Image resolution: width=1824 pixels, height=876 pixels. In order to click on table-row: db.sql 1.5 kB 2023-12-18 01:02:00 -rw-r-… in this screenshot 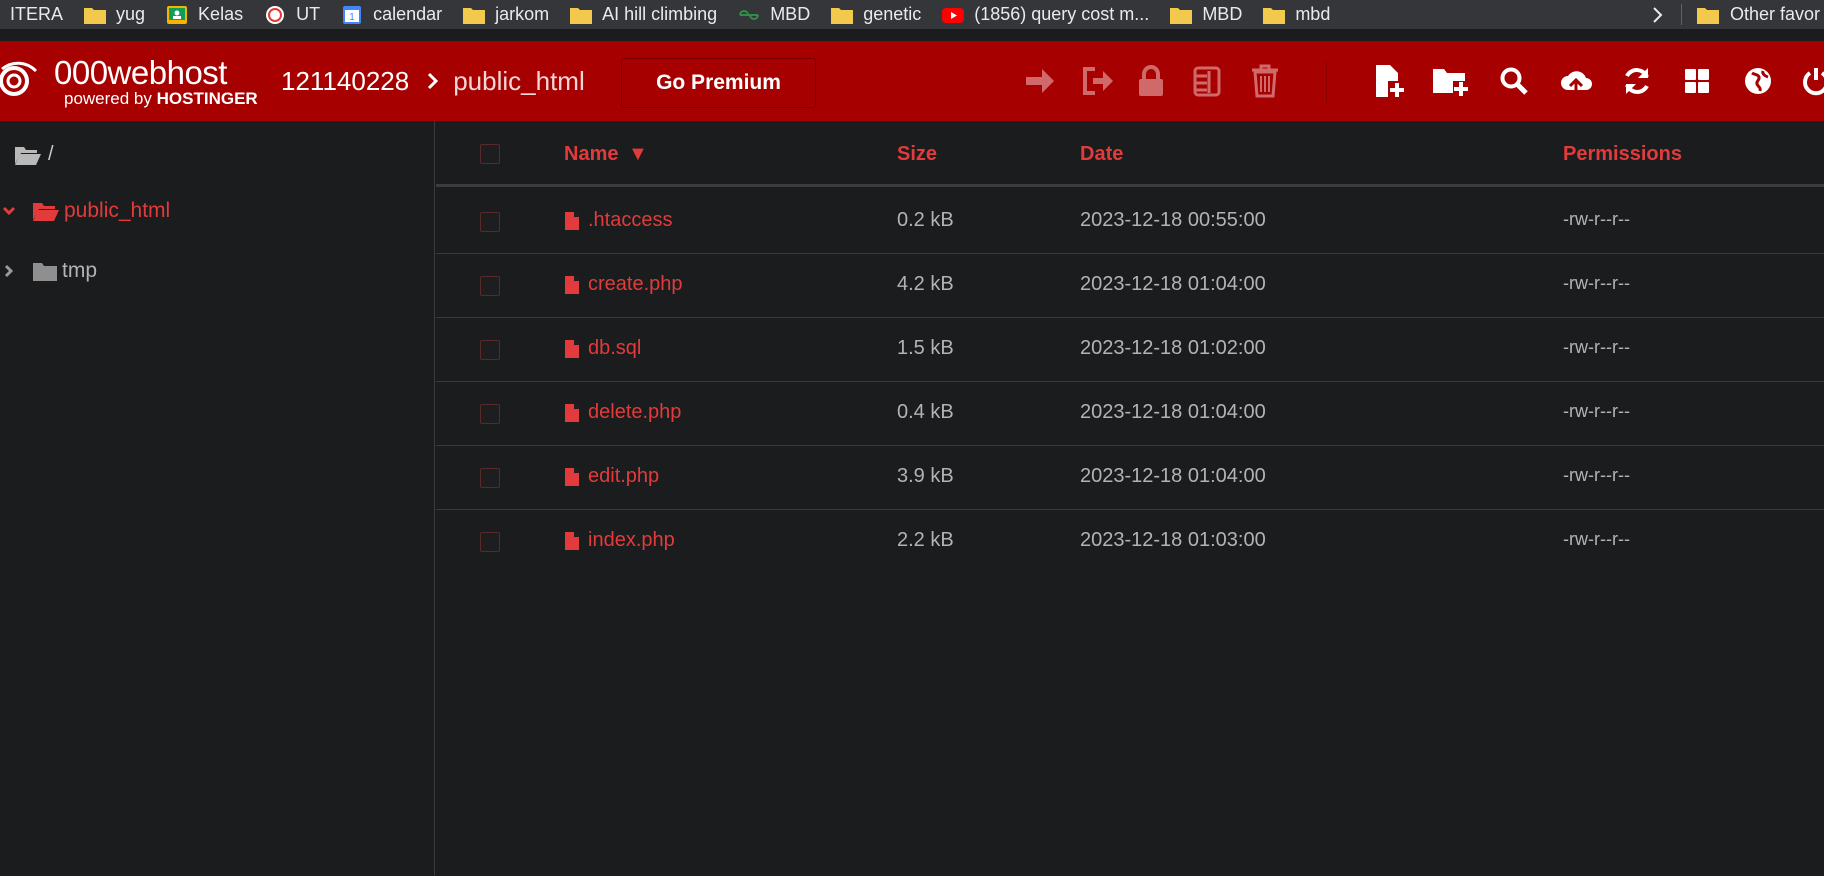, I will do `click(1130, 350)`.